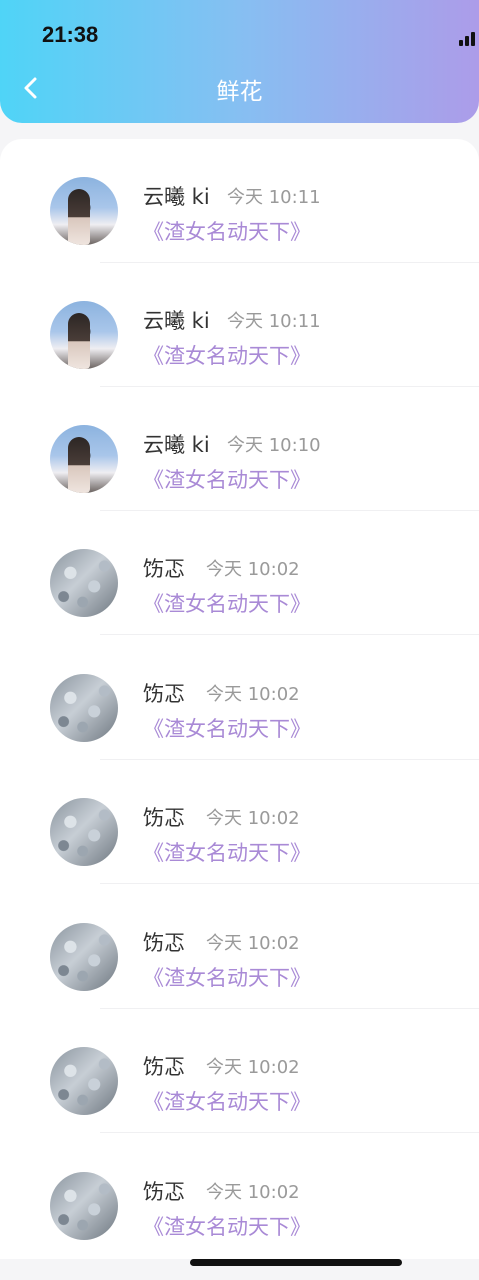  Describe the element at coordinates (296, 1262) in the screenshot. I see `home-indicator` at that location.